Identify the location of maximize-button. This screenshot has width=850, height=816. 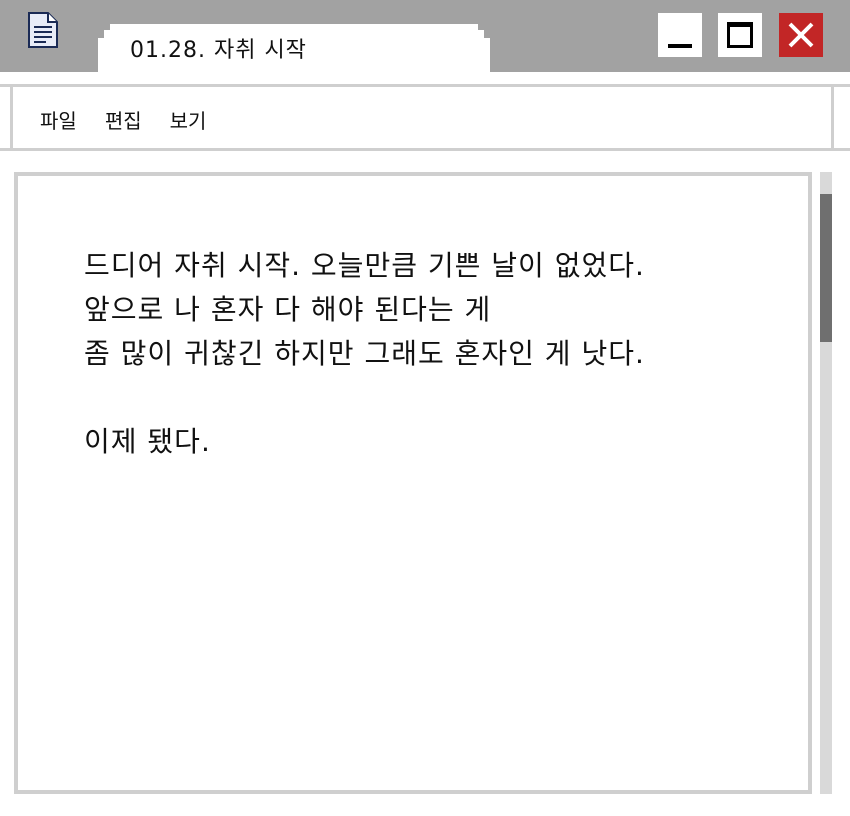
(740, 35).